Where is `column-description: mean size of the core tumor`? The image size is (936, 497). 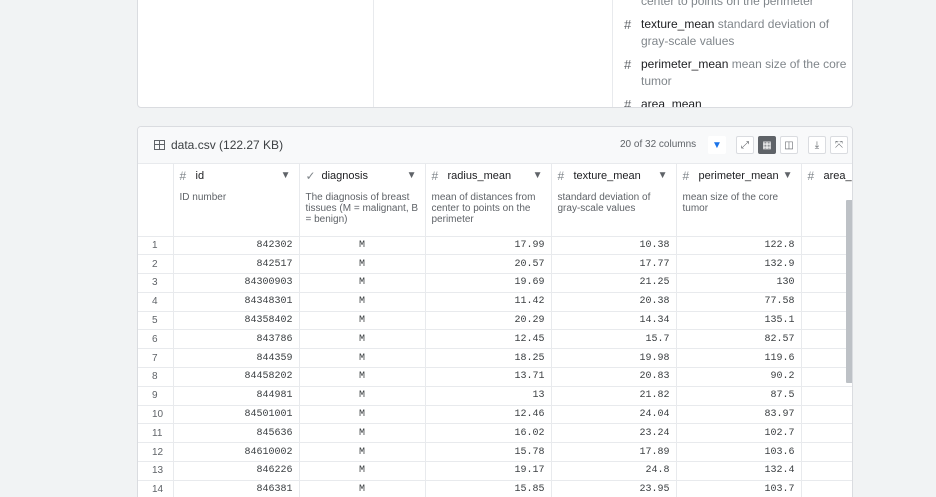
column-description: mean size of the core tumor is located at coordinates (730, 203).